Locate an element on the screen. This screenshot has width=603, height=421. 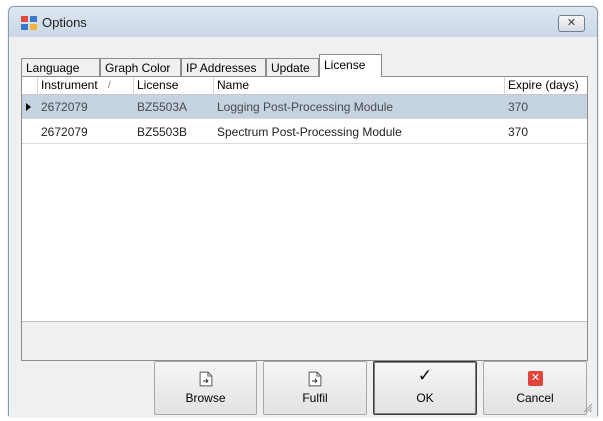
ok-button: ✓ OK is located at coordinates (425, 388).